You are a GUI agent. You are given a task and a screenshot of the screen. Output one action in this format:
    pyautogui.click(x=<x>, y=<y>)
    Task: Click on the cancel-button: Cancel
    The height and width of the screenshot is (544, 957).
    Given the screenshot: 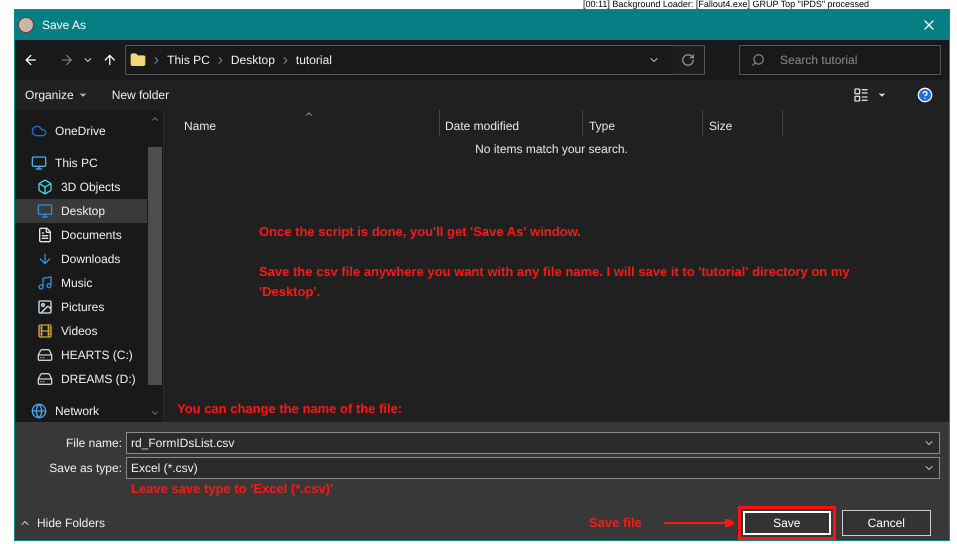 What is the action you would take?
    pyautogui.click(x=886, y=523)
    